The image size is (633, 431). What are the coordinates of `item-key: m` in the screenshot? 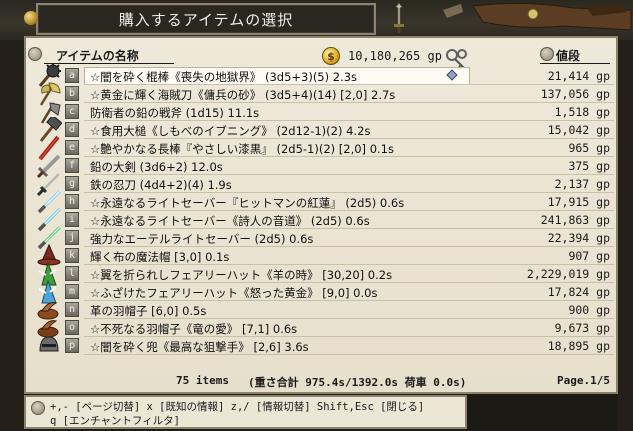 It's located at (72, 291).